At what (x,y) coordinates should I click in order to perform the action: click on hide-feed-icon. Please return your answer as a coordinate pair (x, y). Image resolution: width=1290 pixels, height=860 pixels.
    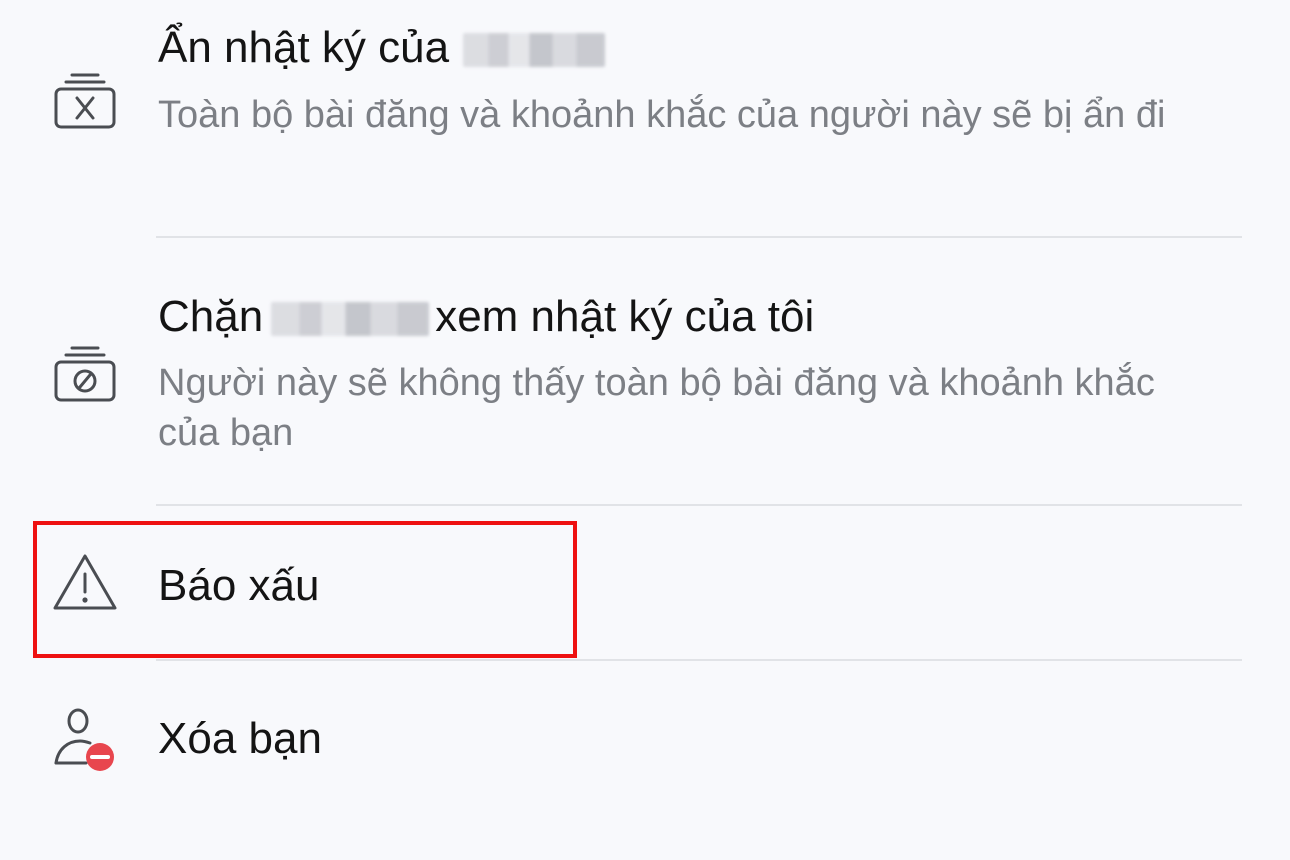
    Looking at the image, I should click on (85, 98).